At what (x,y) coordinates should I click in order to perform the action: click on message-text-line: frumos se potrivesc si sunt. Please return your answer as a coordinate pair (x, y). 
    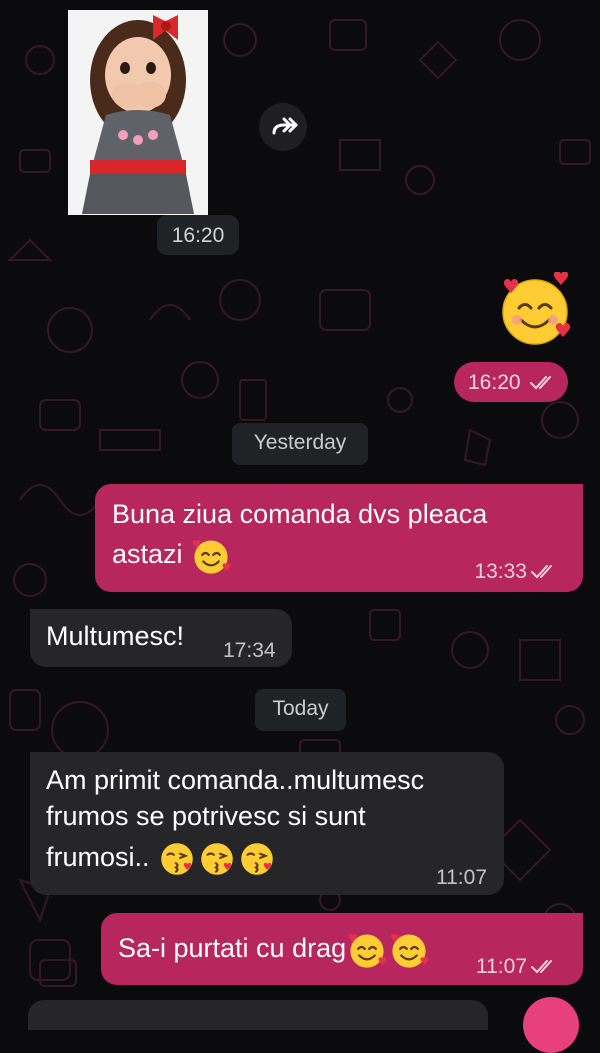
    Looking at the image, I should click on (206, 816).